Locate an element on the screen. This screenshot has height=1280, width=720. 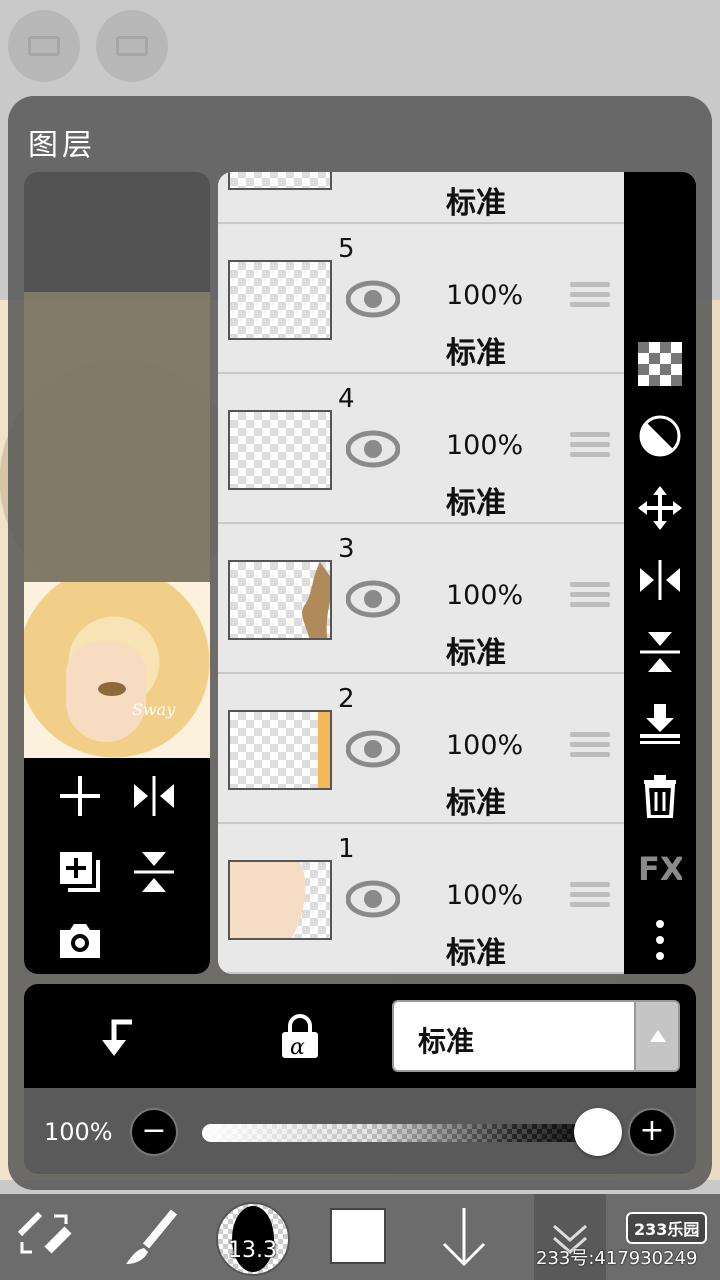
layer-down-button is located at coordinates (464, 1237).